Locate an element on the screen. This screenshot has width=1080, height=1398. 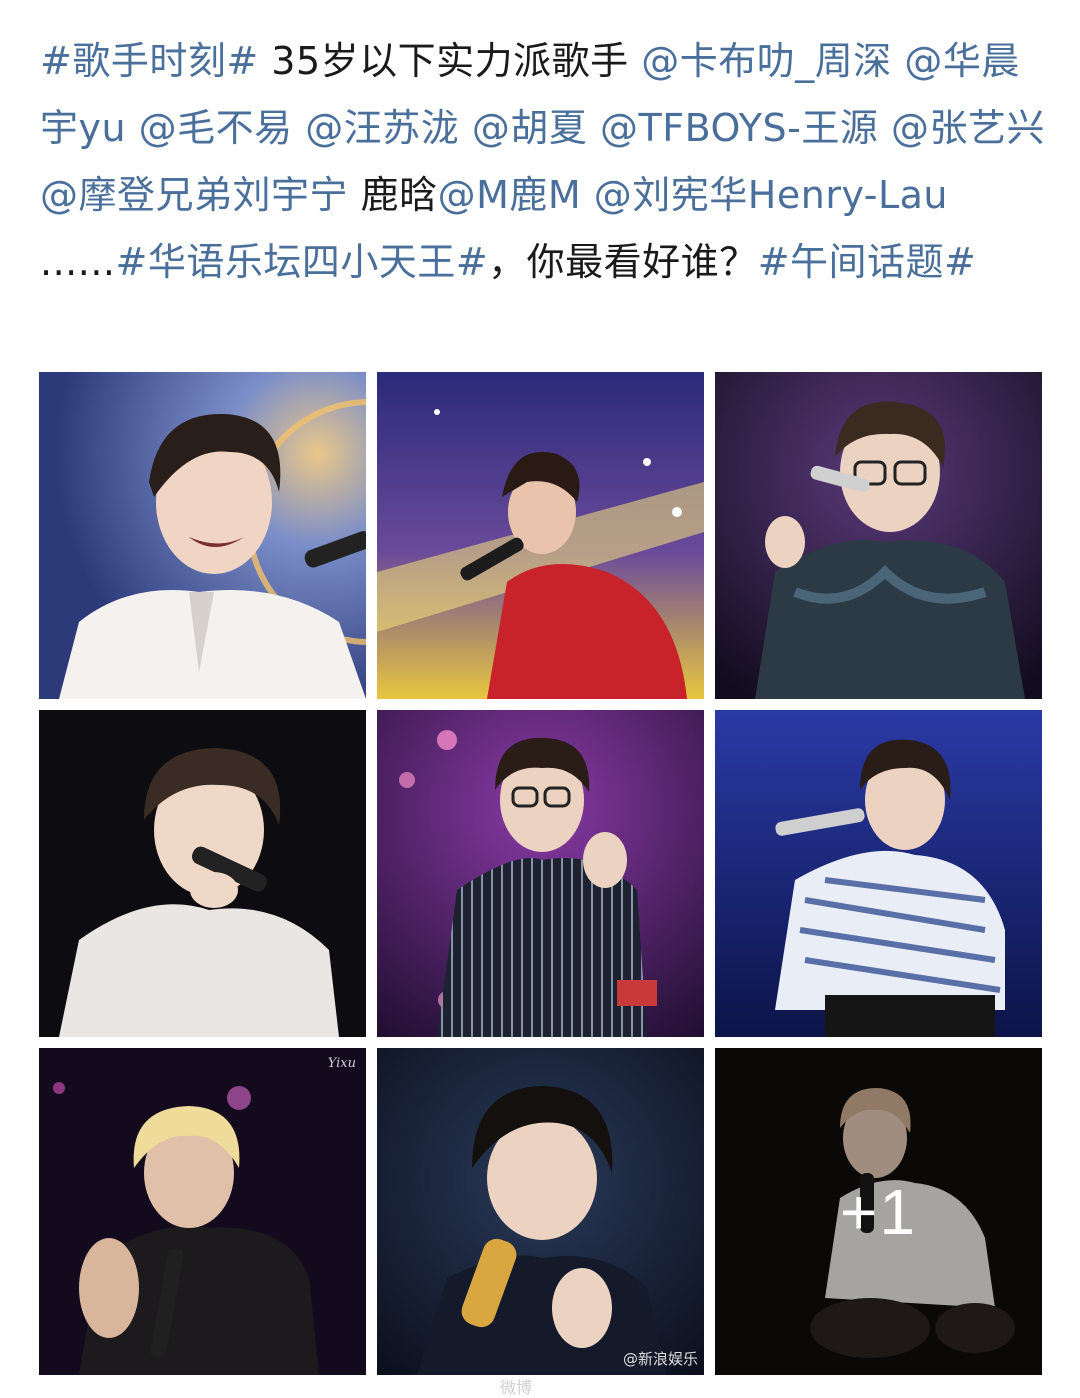
gallery-image-7: Yixu is located at coordinates (202, 1211).